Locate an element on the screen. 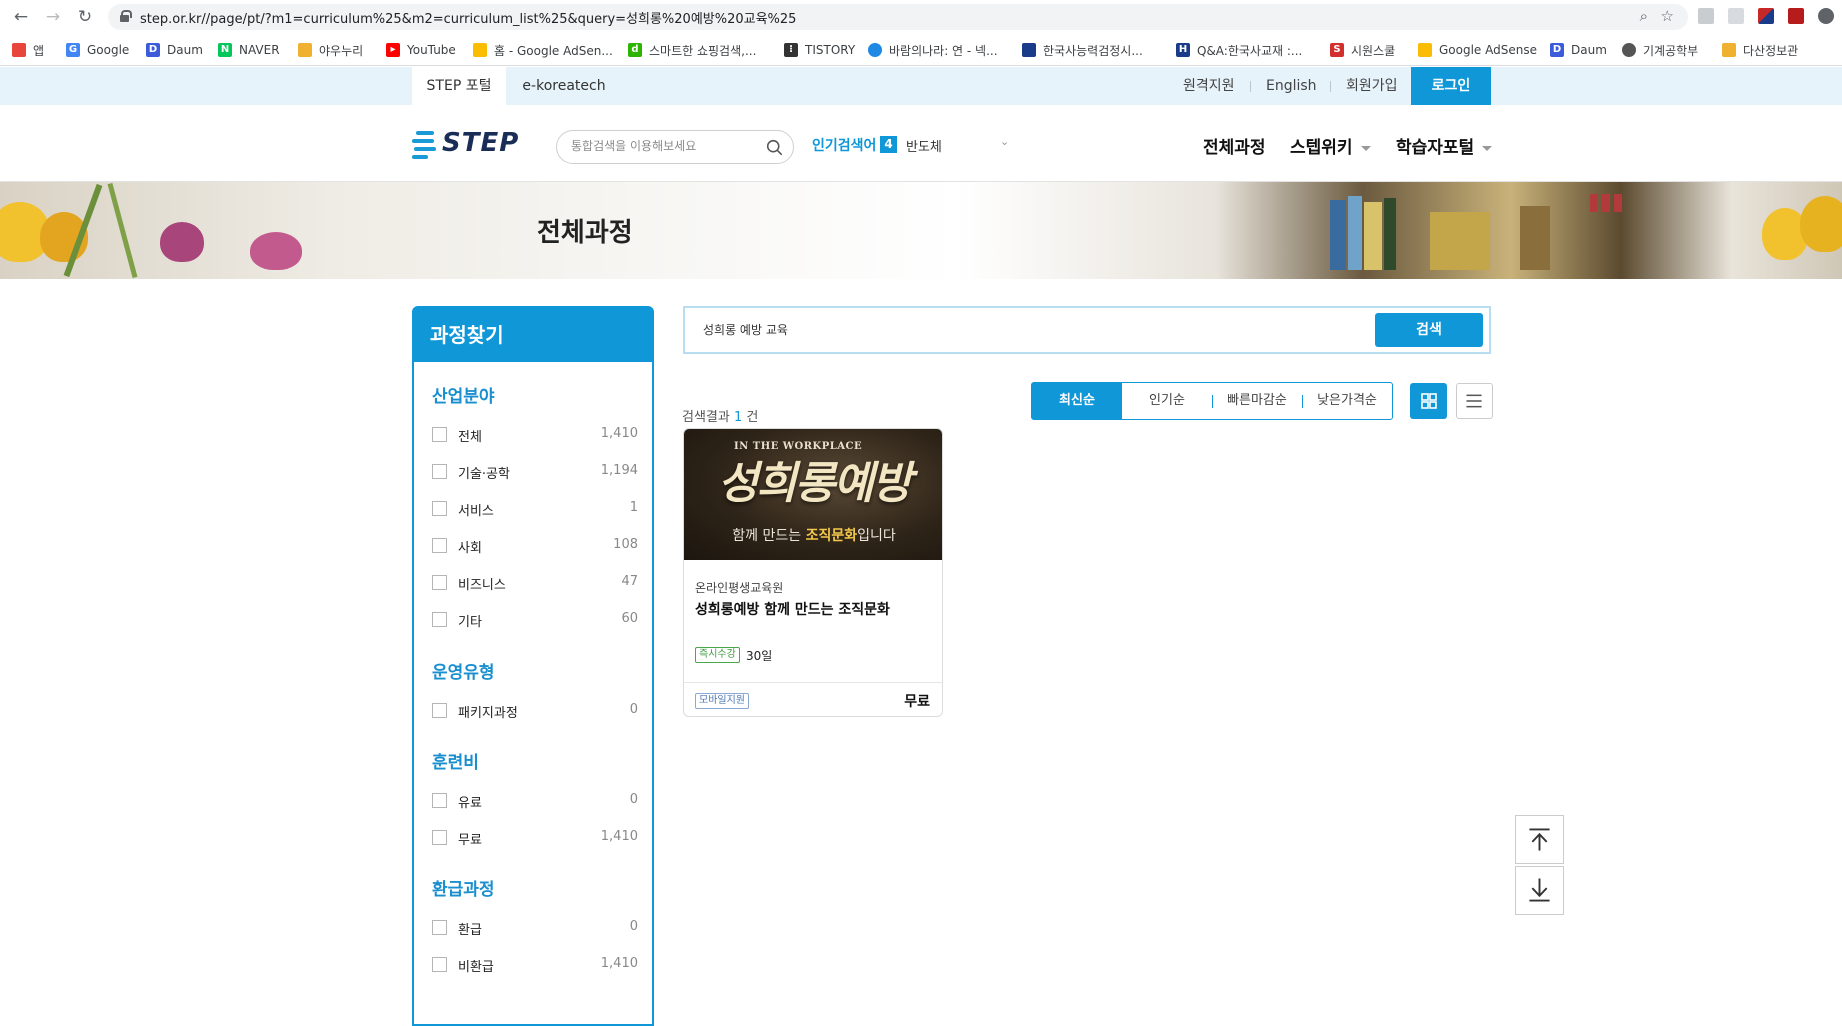 The width and height of the screenshot is (1842, 1026). tab-e-koreatech: e-koreatech is located at coordinates (564, 86).